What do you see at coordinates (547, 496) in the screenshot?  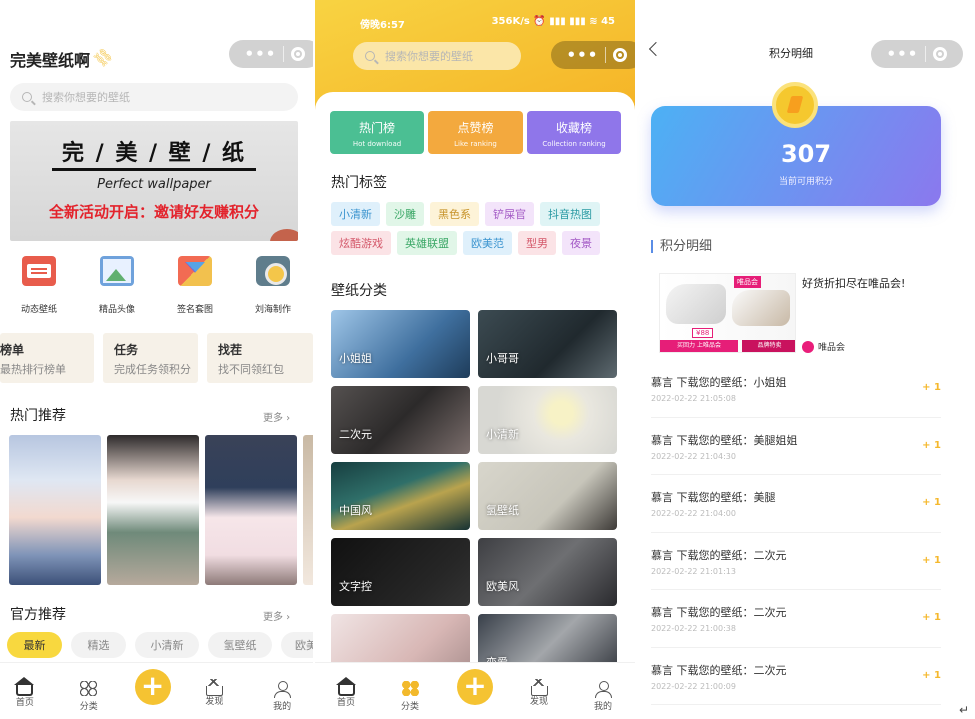 I see `category-tile: 氢壁纸` at bounding box center [547, 496].